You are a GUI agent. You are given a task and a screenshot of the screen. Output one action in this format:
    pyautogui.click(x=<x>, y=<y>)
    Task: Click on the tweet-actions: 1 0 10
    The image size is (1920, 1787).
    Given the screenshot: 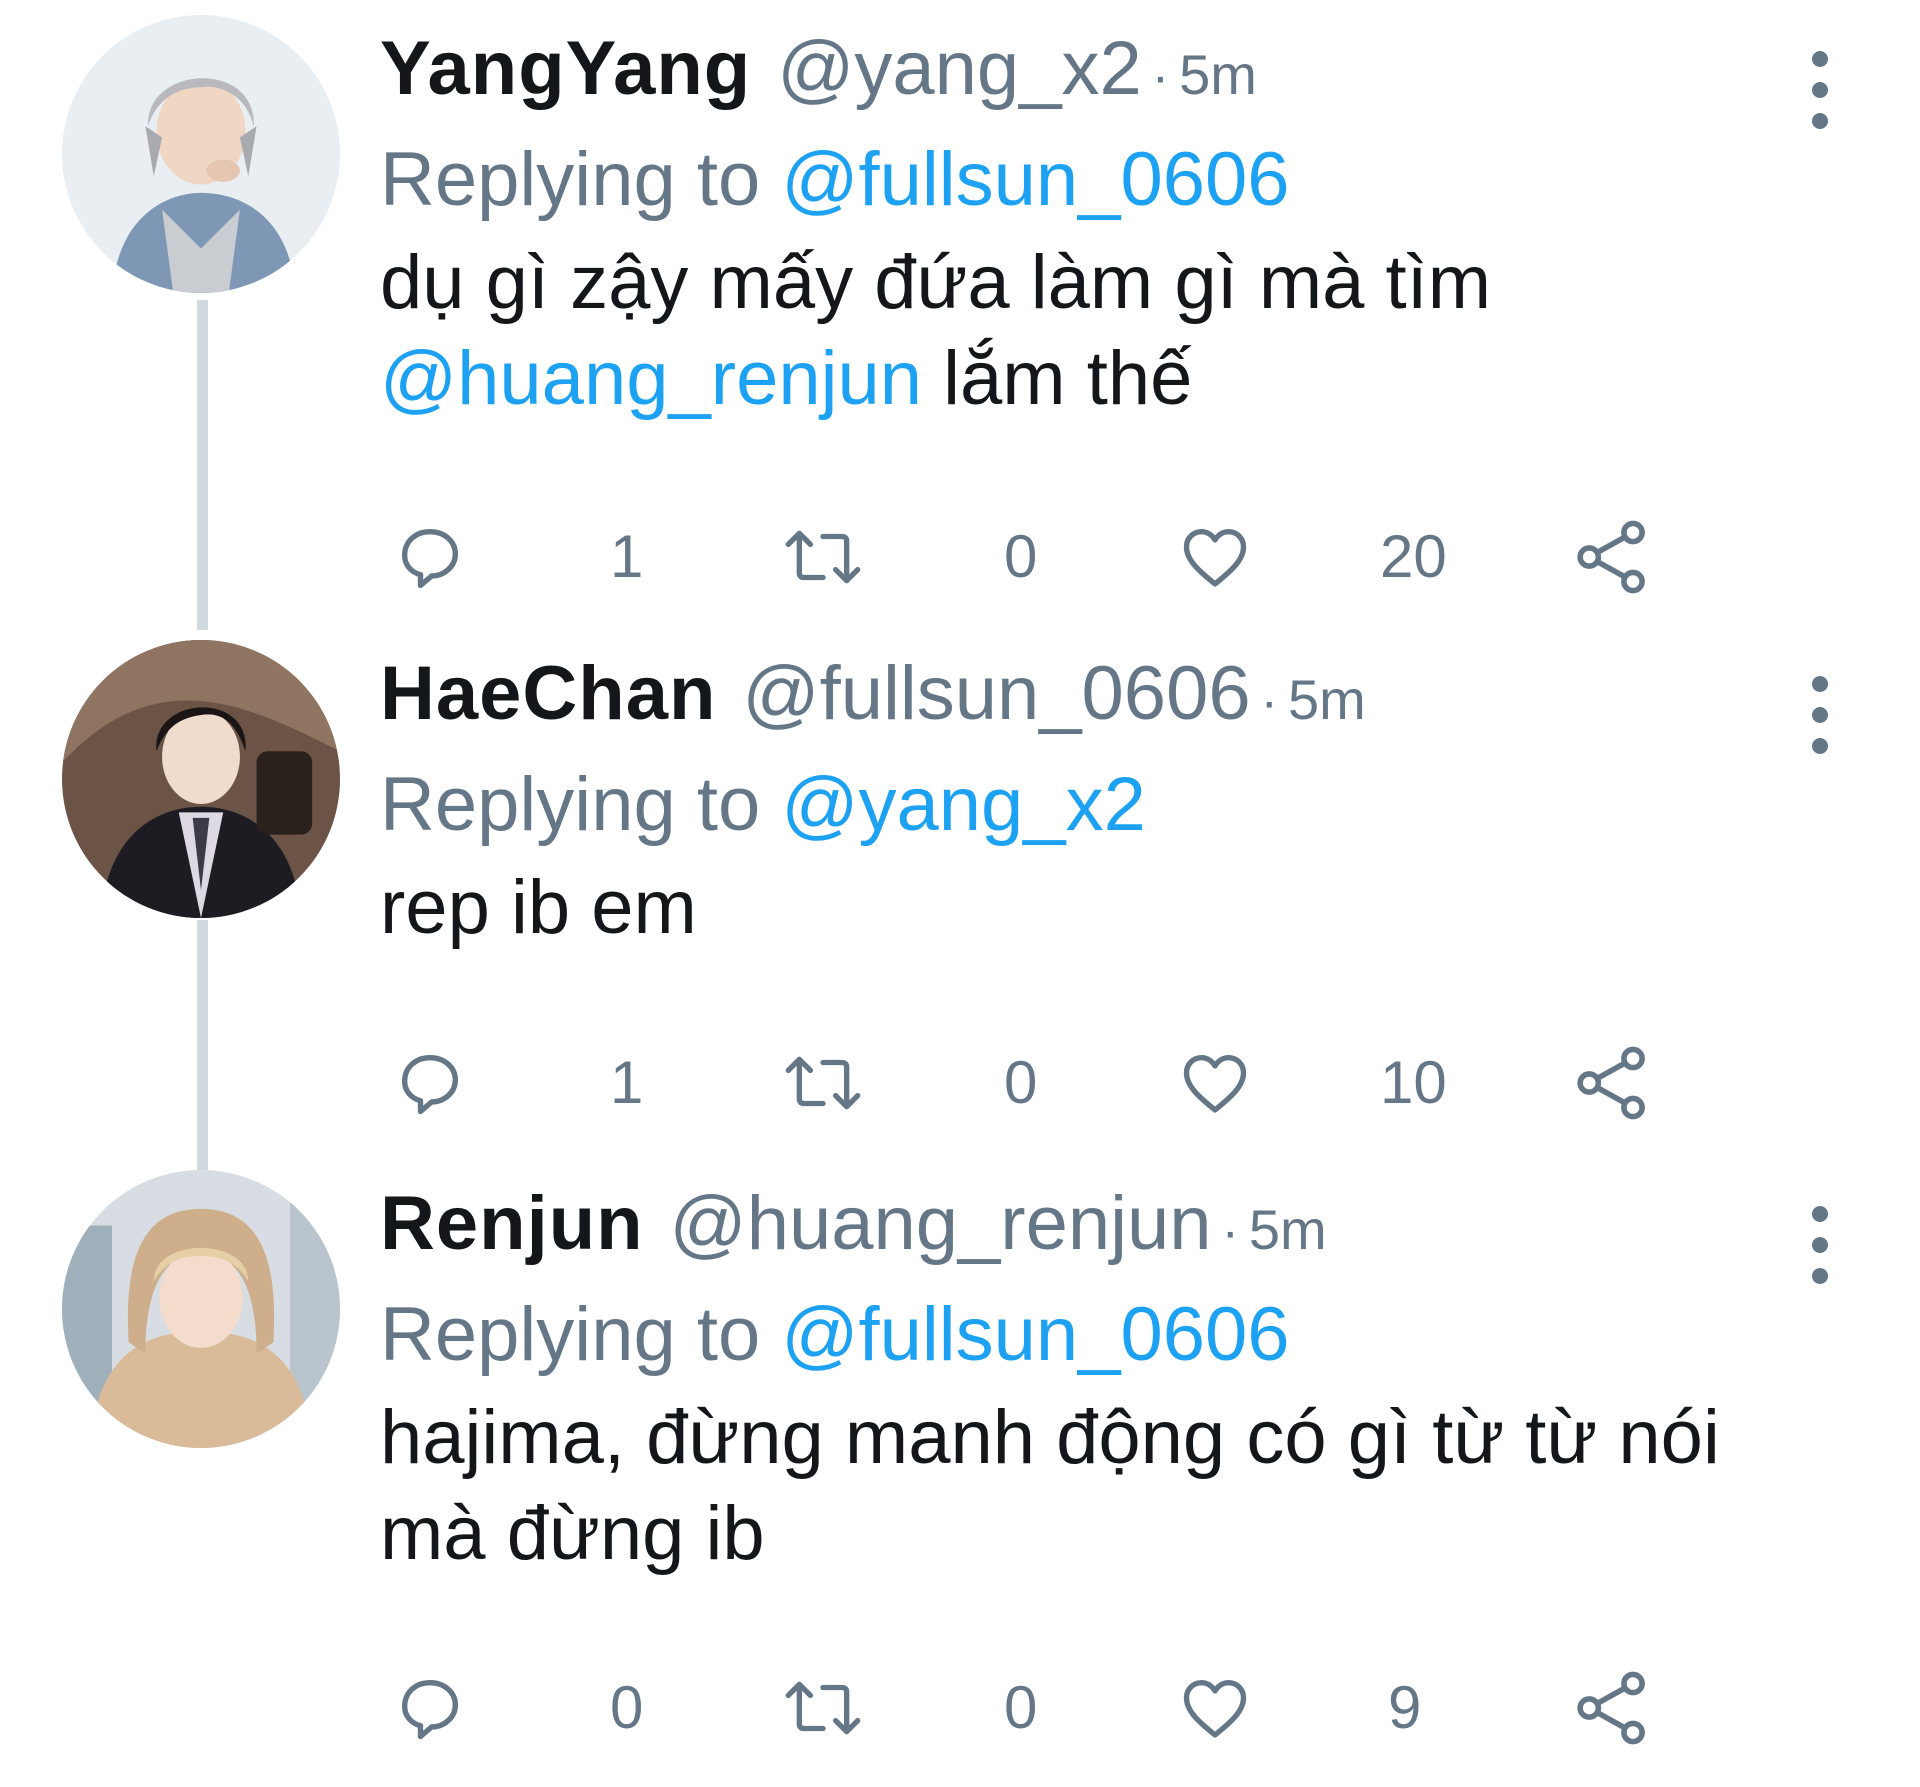 What is the action you would take?
    pyautogui.click(x=1040, y=1083)
    